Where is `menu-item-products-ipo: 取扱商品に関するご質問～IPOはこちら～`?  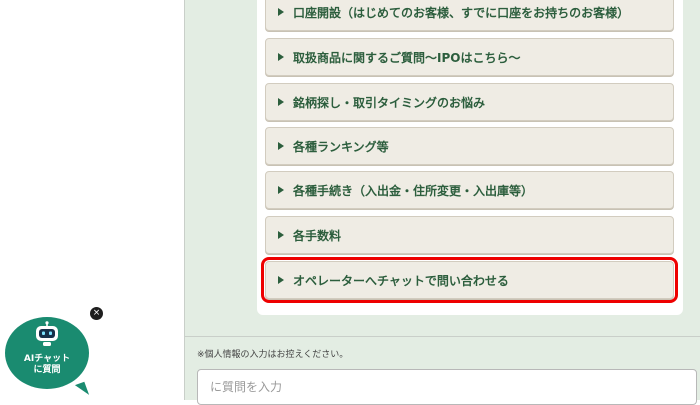
menu-item-products-ipo: 取扱商品に関するご質問～IPOはこちら～ is located at coordinates (469, 57).